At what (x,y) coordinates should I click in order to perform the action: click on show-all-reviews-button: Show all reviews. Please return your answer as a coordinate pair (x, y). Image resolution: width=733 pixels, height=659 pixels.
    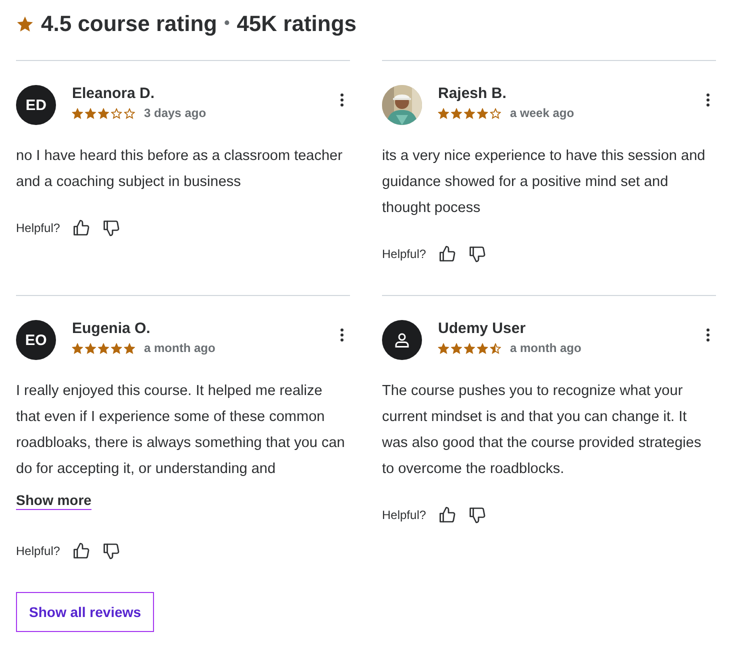
    Looking at the image, I should click on (85, 612).